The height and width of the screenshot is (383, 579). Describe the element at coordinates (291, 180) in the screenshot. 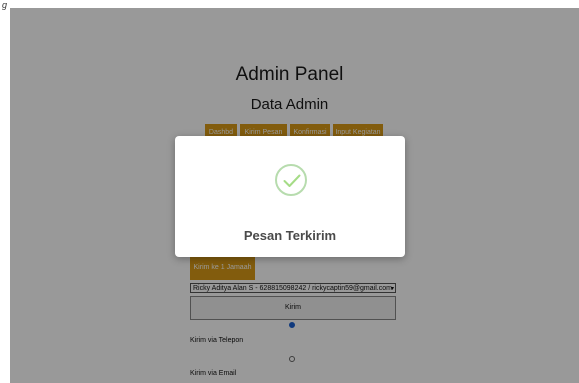

I see `check-icon` at that location.